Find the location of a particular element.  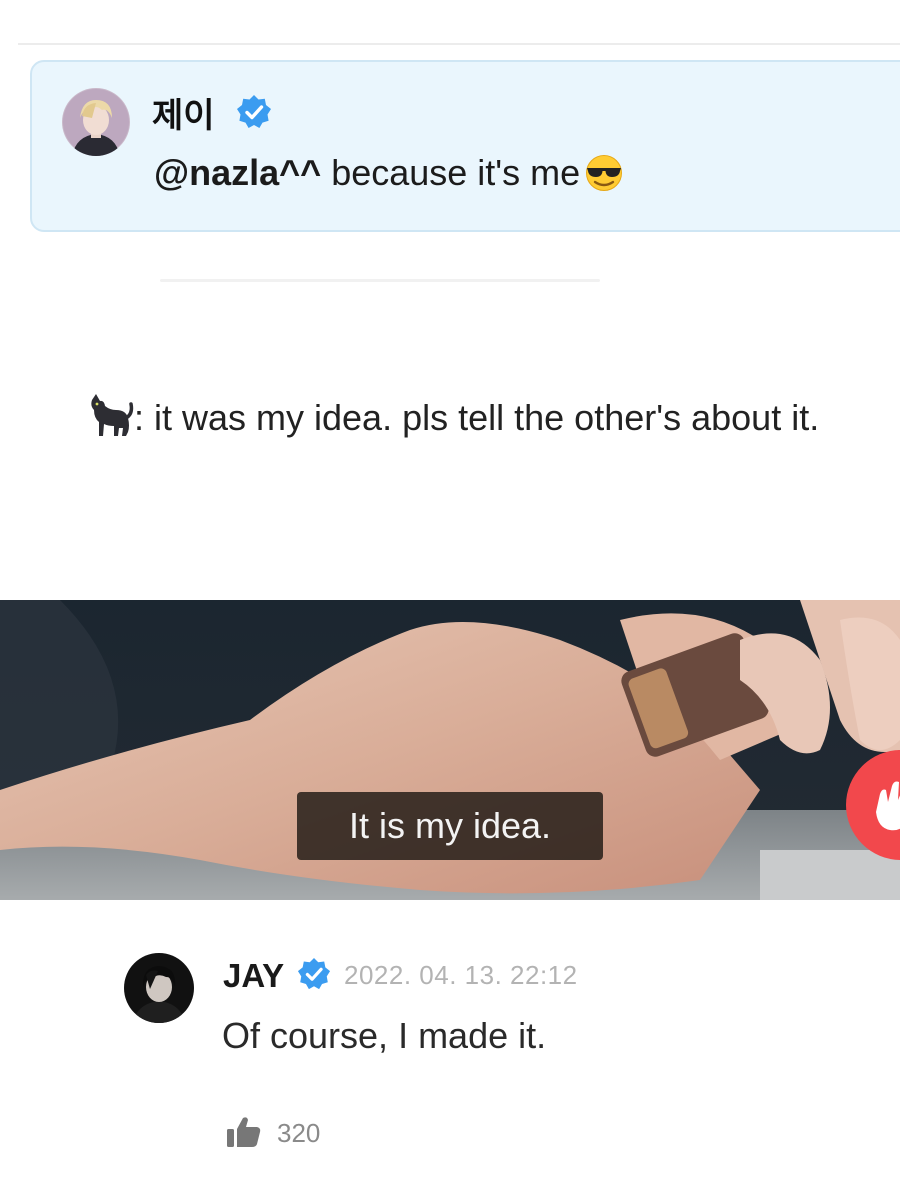

top-divider is located at coordinates (459, 44).